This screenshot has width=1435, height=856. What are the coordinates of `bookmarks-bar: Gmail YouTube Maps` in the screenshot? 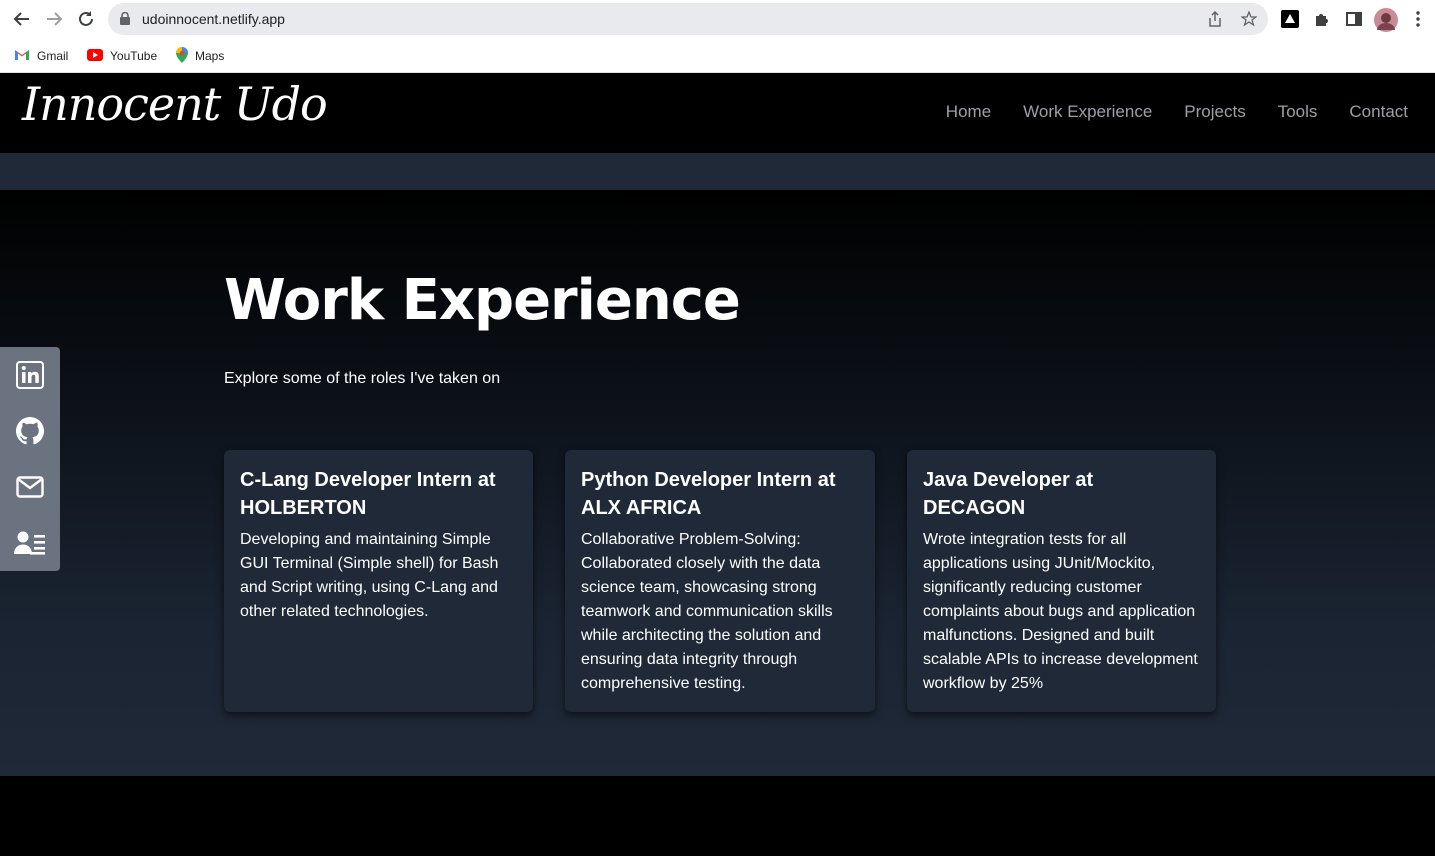 It's located at (717, 56).